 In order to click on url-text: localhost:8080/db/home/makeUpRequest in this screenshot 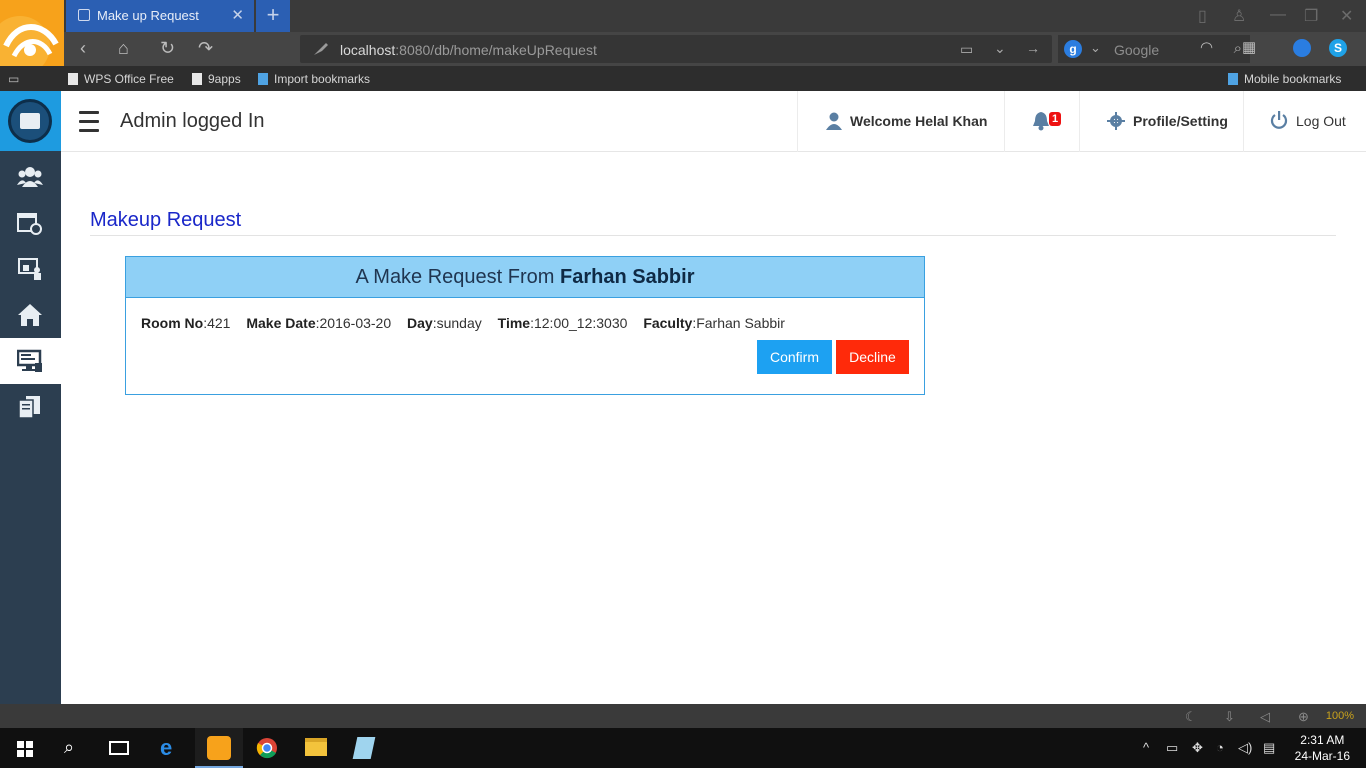, I will do `click(468, 50)`.